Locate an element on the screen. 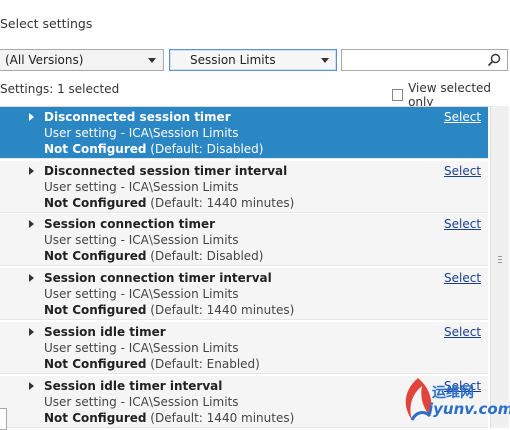 This screenshot has height=430, width=510. setting-state-default: (Default: Enabled) is located at coordinates (203, 363).